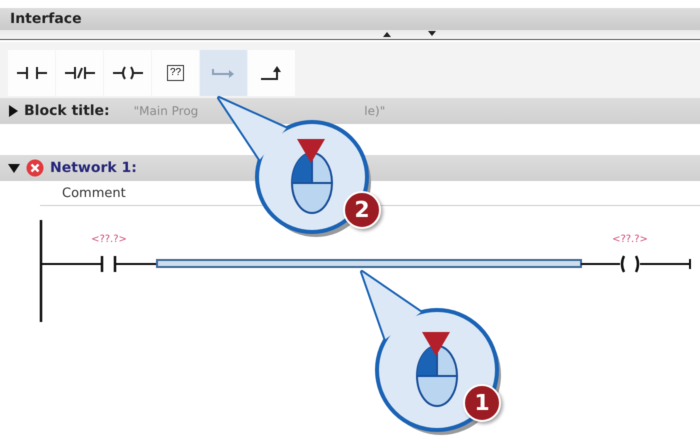  Describe the element at coordinates (630, 264) in the screenshot. I see `coil-symbol` at that location.